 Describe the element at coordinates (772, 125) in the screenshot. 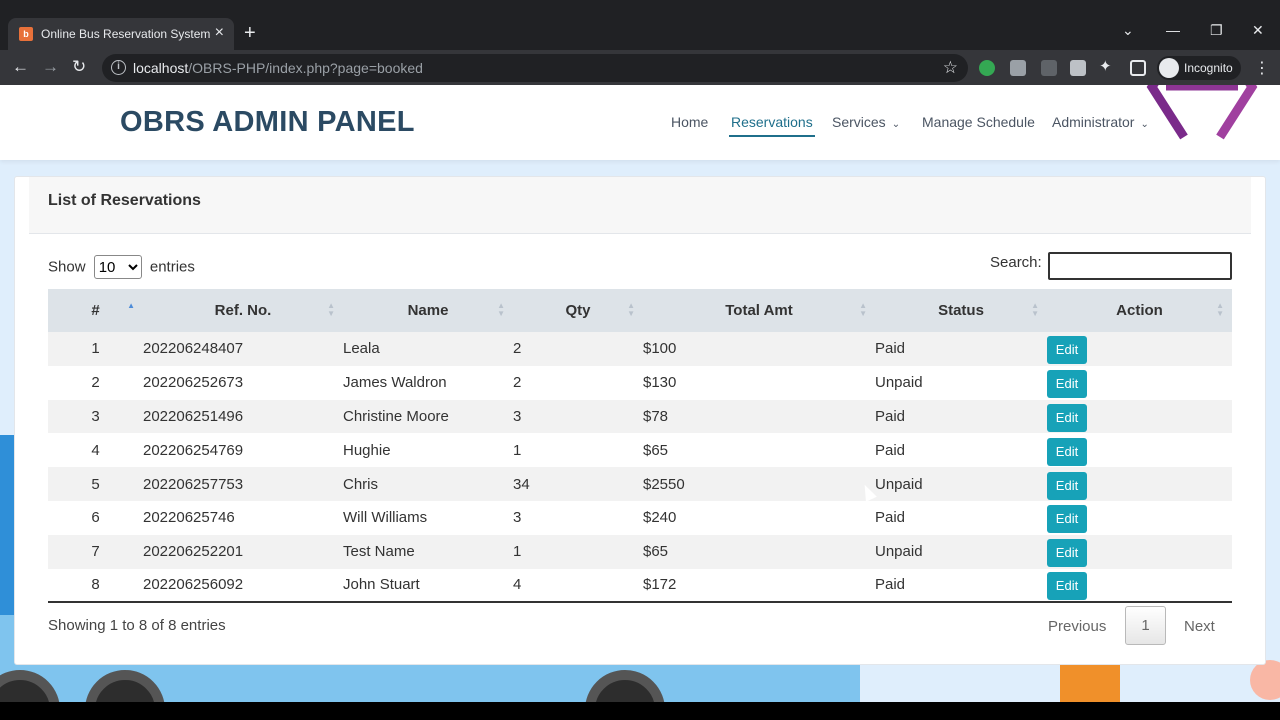

I see `nav-reservations: Reservations` at that location.